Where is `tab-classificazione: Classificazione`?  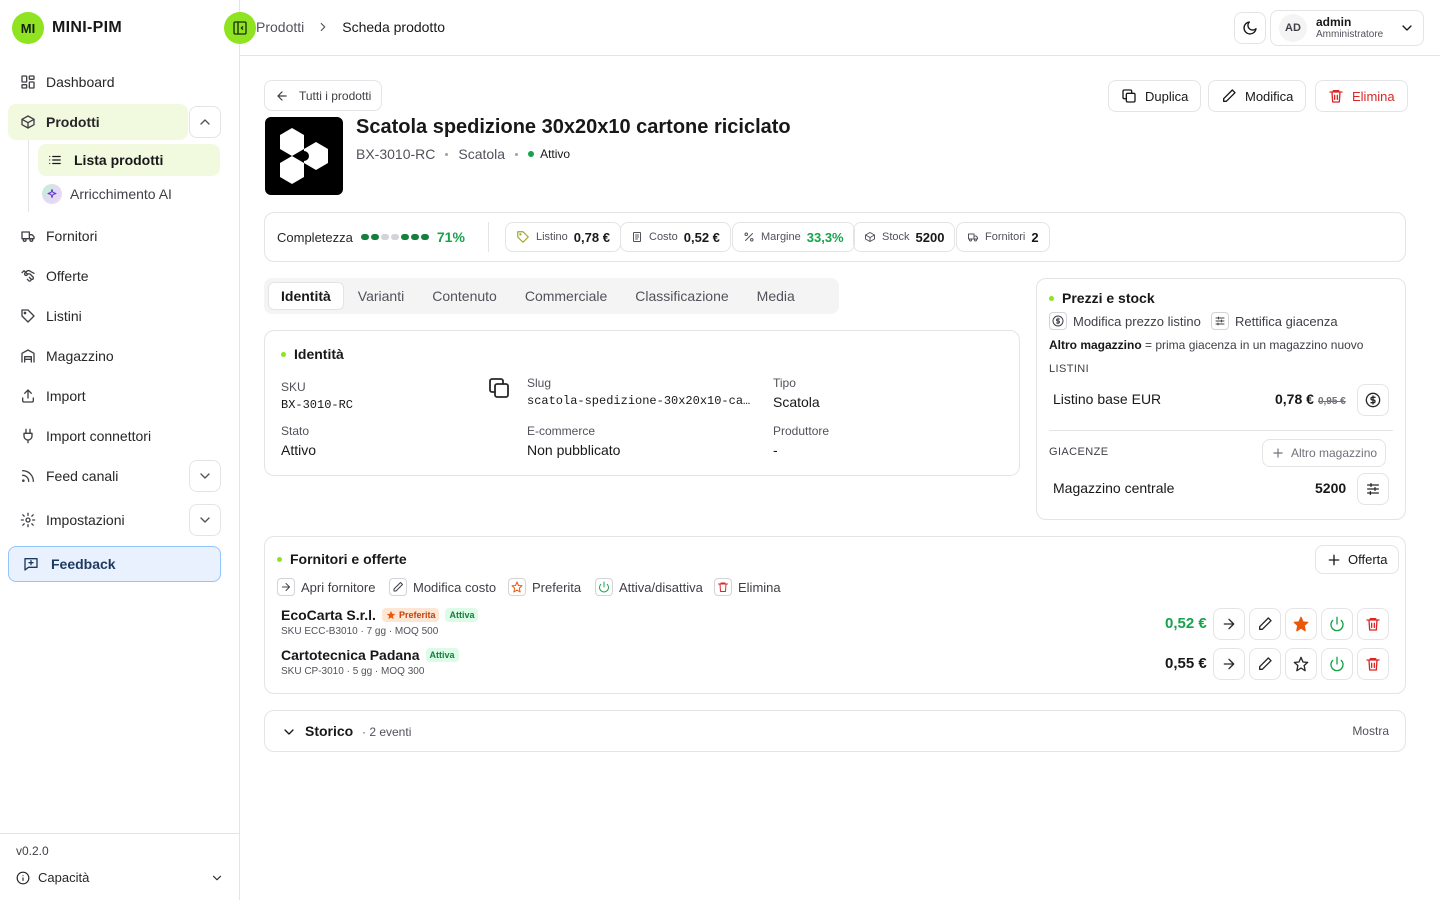 tab-classificazione: Classificazione is located at coordinates (681, 296).